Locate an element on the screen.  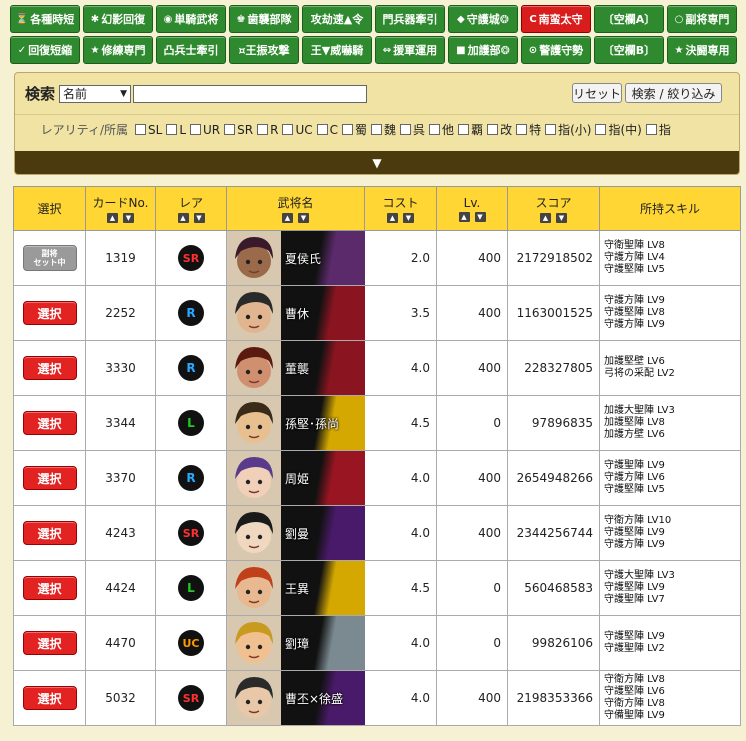
tab-1-7: ◆ 守護城❂ is located at coordinates (483, 19).